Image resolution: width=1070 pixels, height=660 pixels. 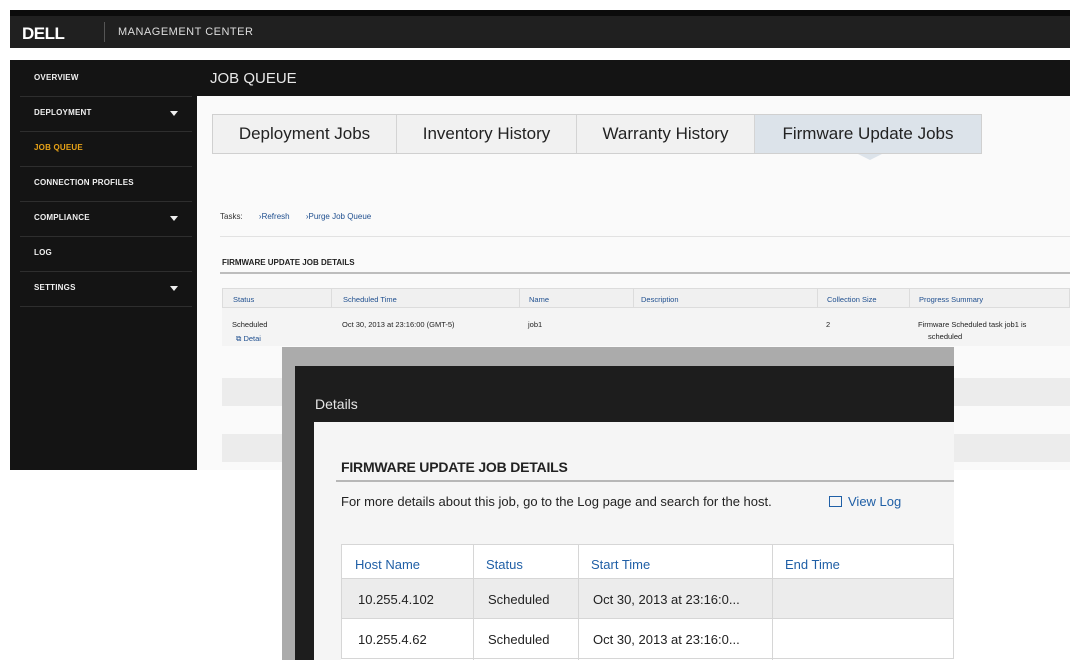 What do you see at coordinates (106, 219) in the screenshot?
I see `sidebar-item-compliance: COMPLIANCE` at bounding box center [106, 219].